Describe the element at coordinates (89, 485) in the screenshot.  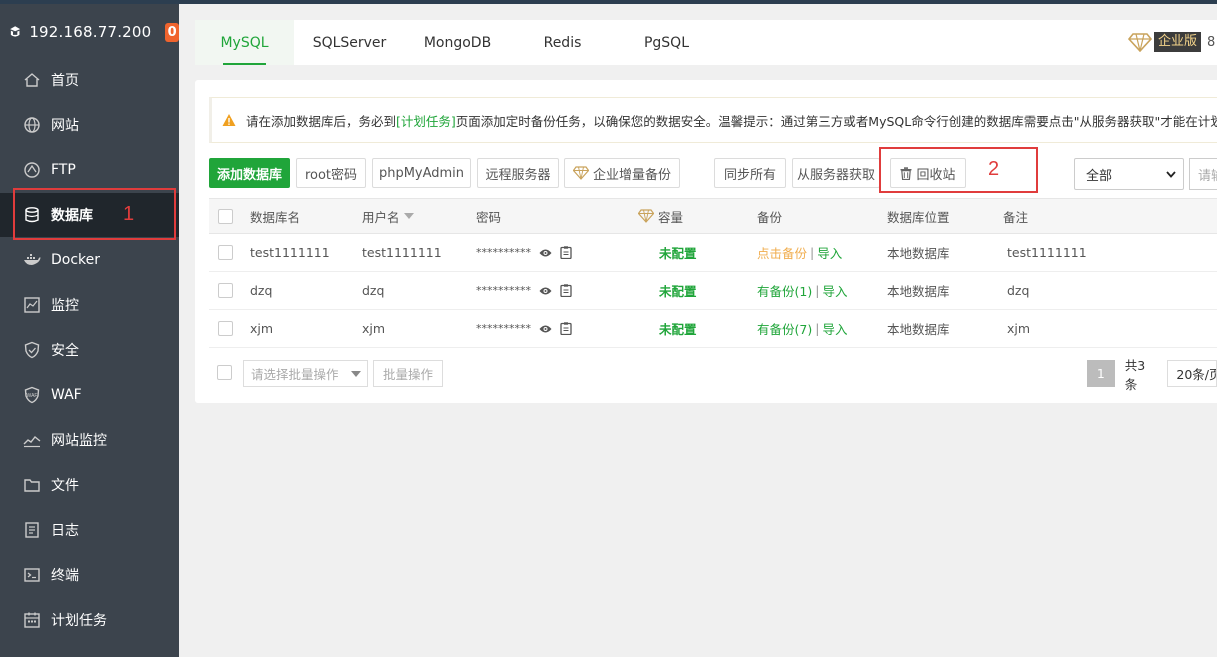
I see `sidebar-item-9: 文件` at that location.